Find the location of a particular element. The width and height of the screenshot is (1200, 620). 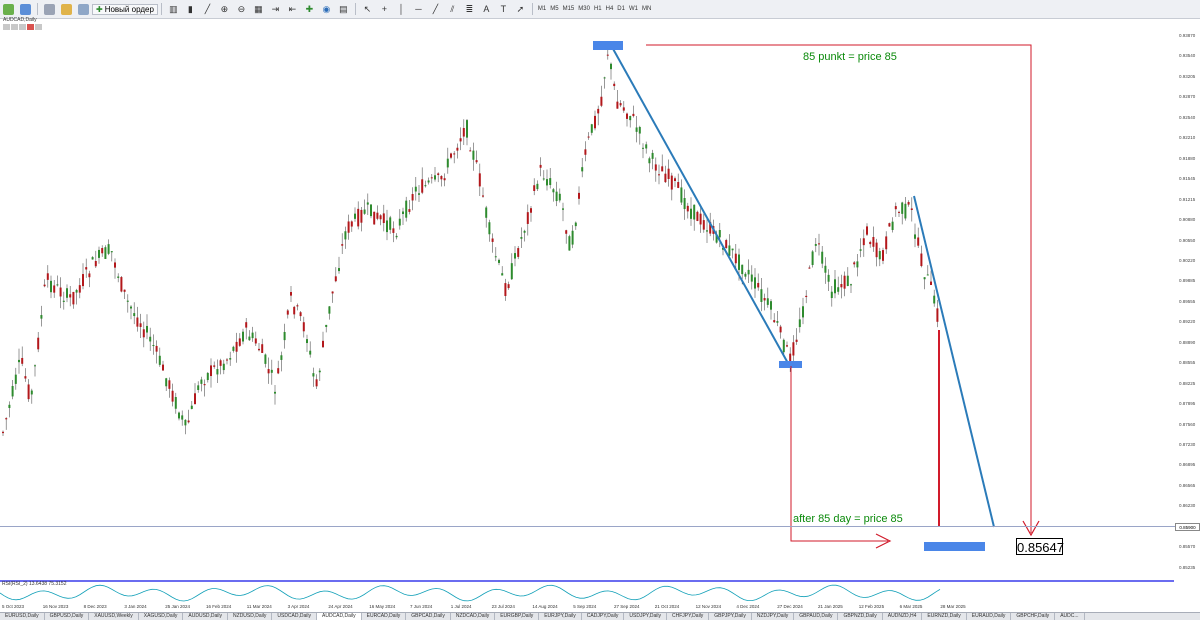

time-label: 27 Dec 2024 is located at coordinates (790, 606).